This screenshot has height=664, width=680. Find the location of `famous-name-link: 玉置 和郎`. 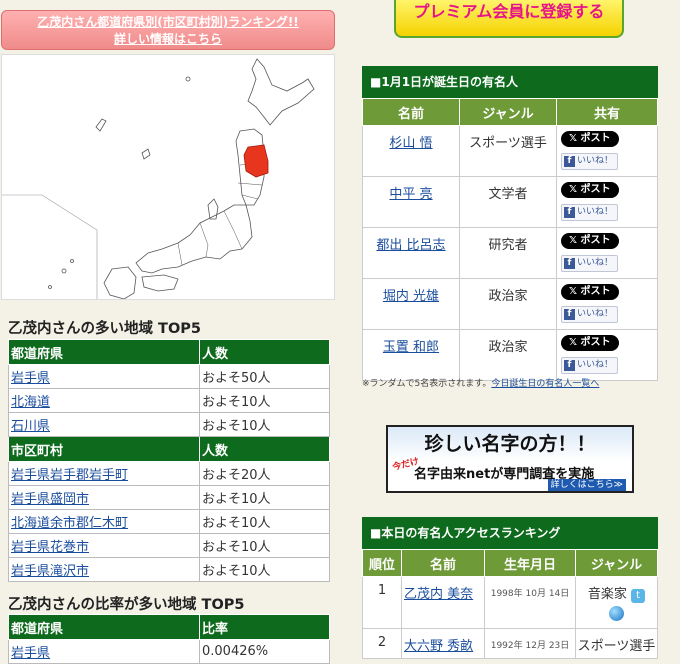

famous-name-link: 玉置 和郎 is located at coordinates (411, 347).